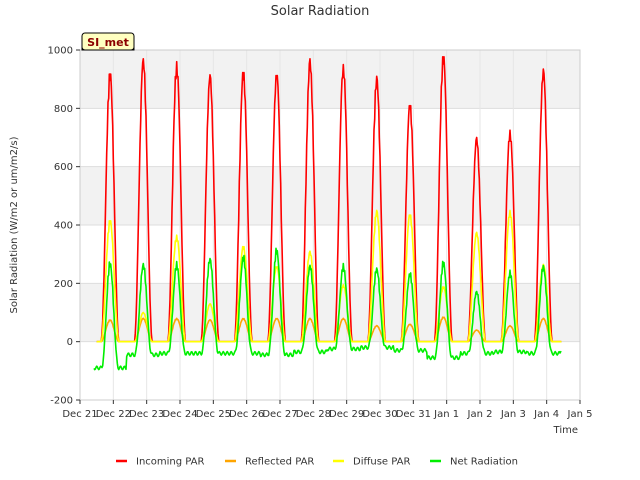 Image resolution: width=640 pixels, height=480 pixels. What do you see at coordinates (480, 414) in the screenshot?
I see `x-tick-label: Jan 2` at bounding box center [480, 414].